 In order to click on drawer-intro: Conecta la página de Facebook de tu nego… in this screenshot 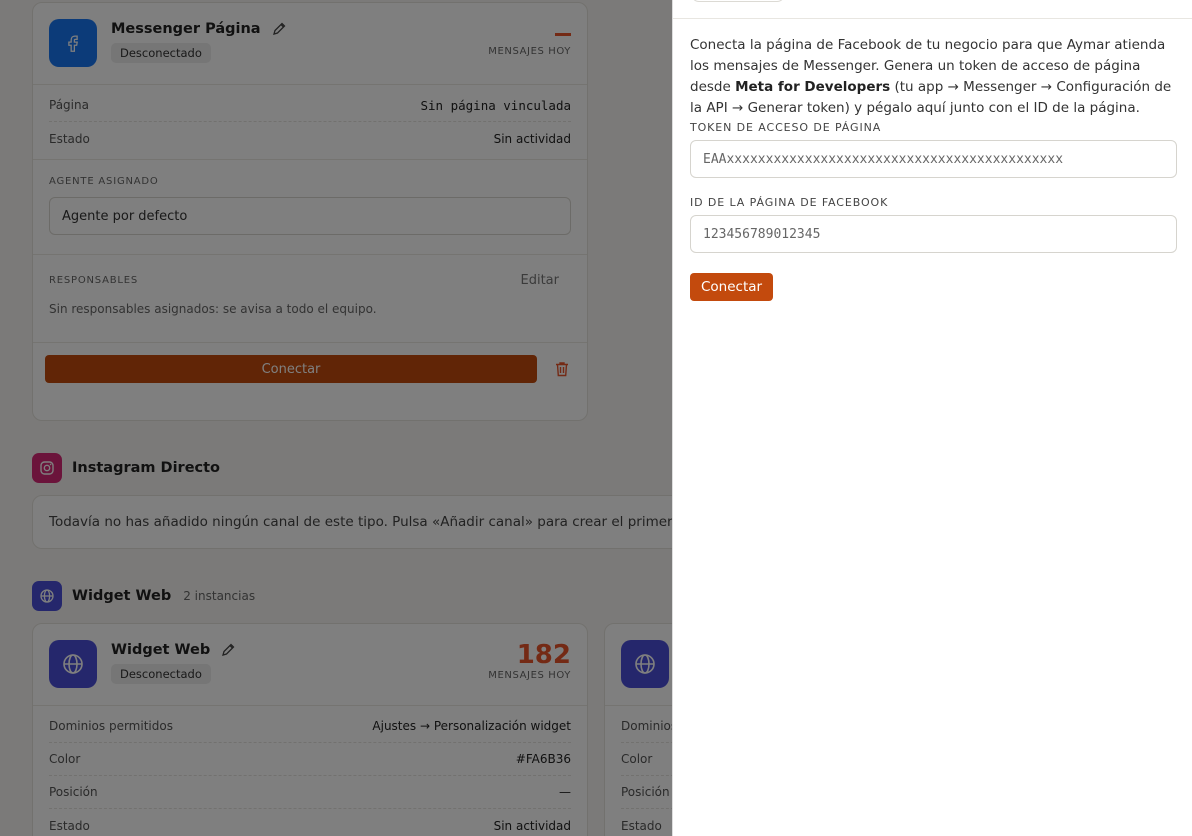, I will do `click(933, 77)`.